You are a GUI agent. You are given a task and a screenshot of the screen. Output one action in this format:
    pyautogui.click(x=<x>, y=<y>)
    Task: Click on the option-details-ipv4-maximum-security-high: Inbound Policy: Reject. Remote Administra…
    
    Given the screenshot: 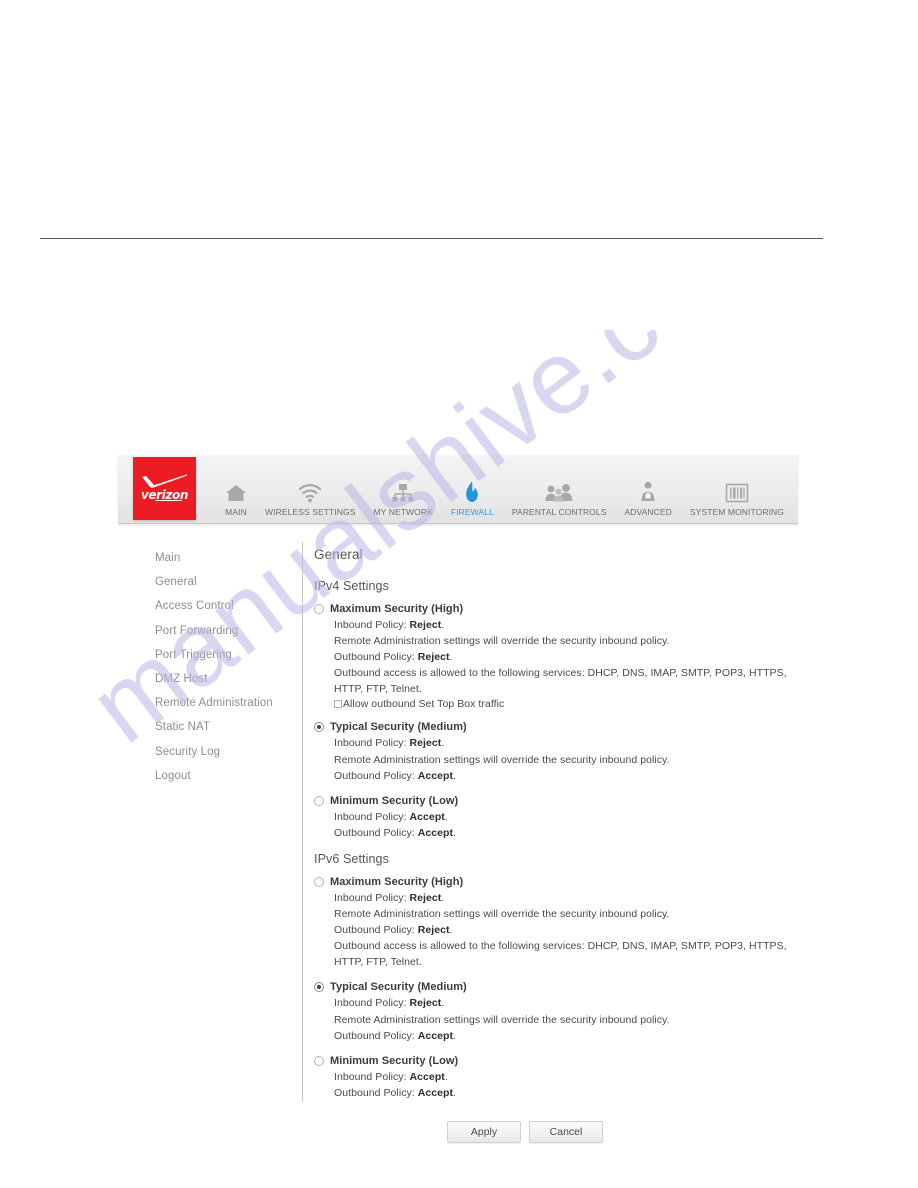 What is the action you would take?
    pyautogui.click(x=556, y=657)
    